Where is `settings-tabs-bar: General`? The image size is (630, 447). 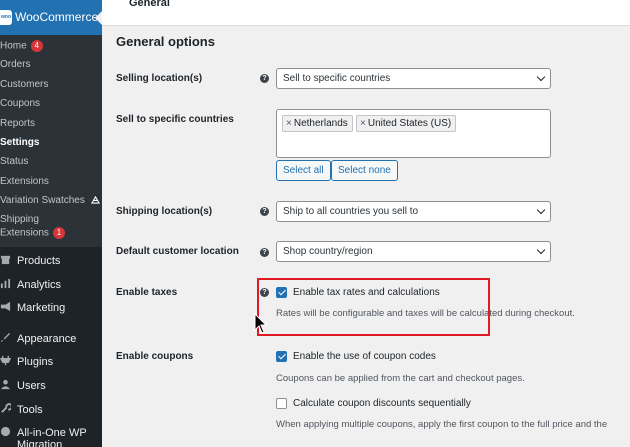
settings-tabs-bar: General is located at coordinates (366, 13).